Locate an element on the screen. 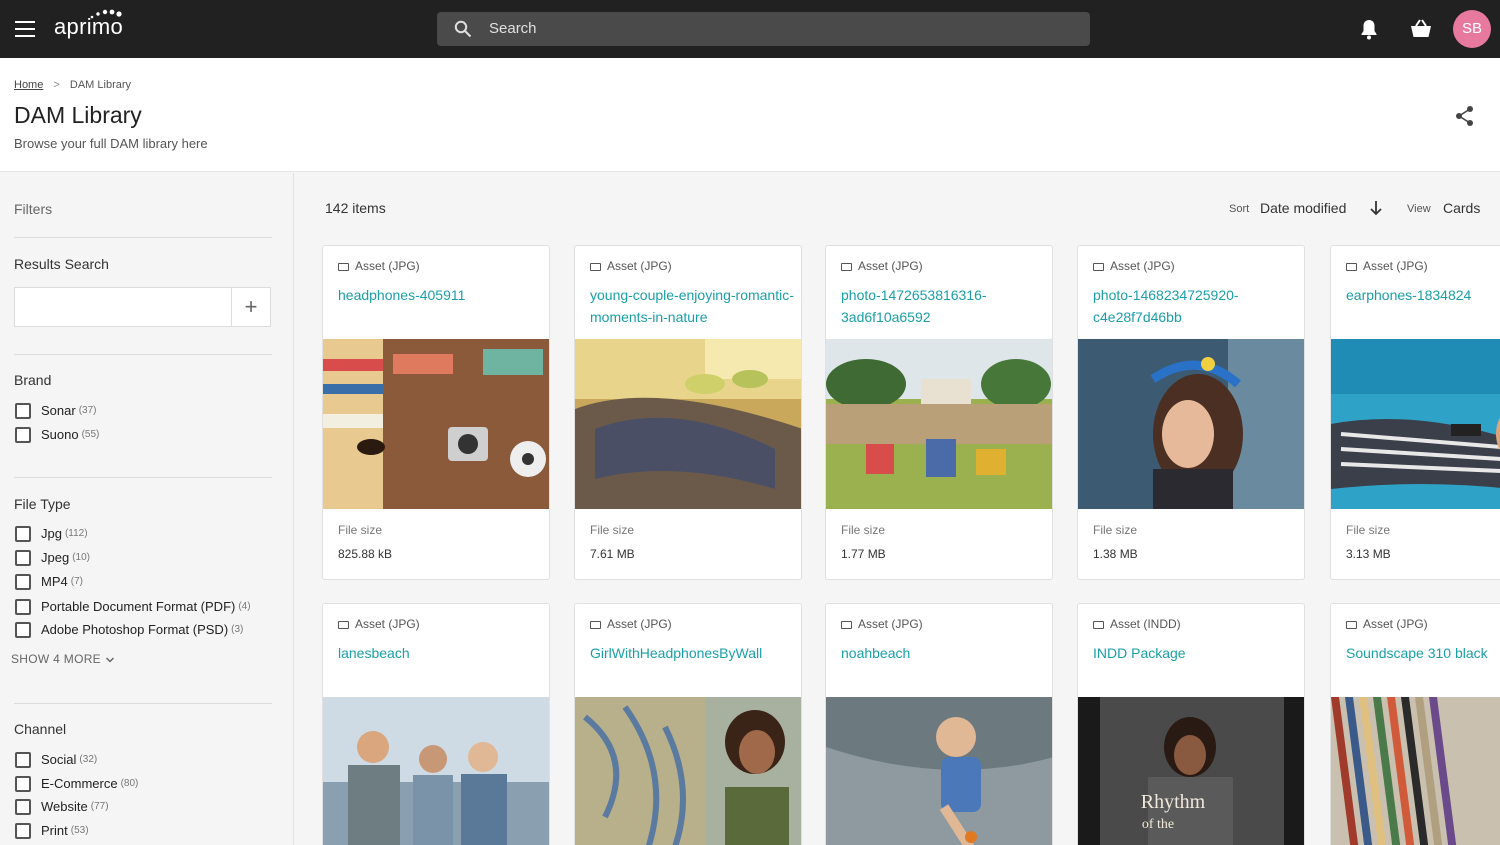 This screenshot has width=1500, height=845. results-search-add-button: + is located at coordinates (251, 307).